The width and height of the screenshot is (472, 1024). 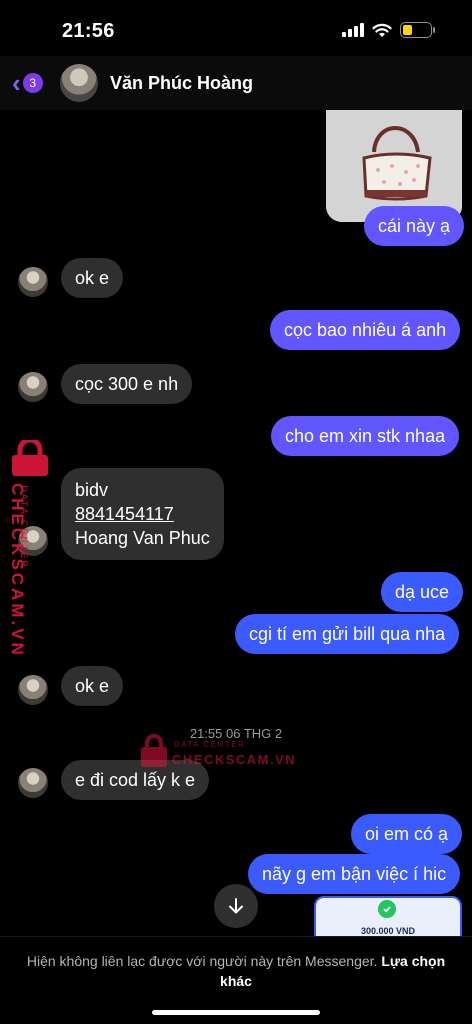 What do you see at coordinates (88, 31) in the screenshot?
I see `status-time: 21:56` at bounding box center [88, 31].